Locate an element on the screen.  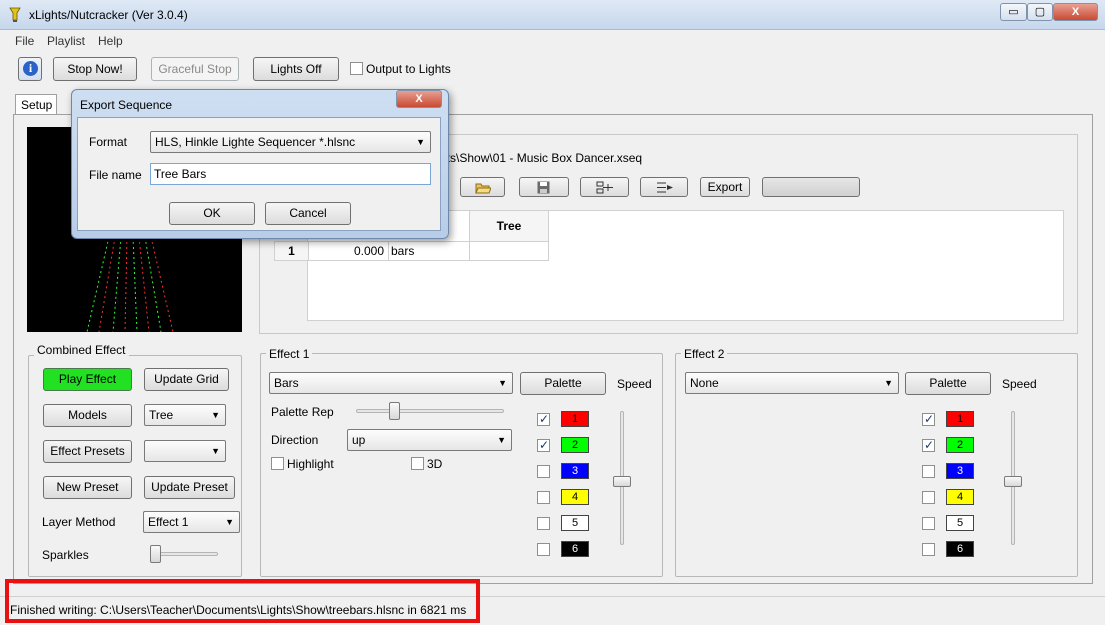
three-d-checkbox is located at coordinates (417, 463).